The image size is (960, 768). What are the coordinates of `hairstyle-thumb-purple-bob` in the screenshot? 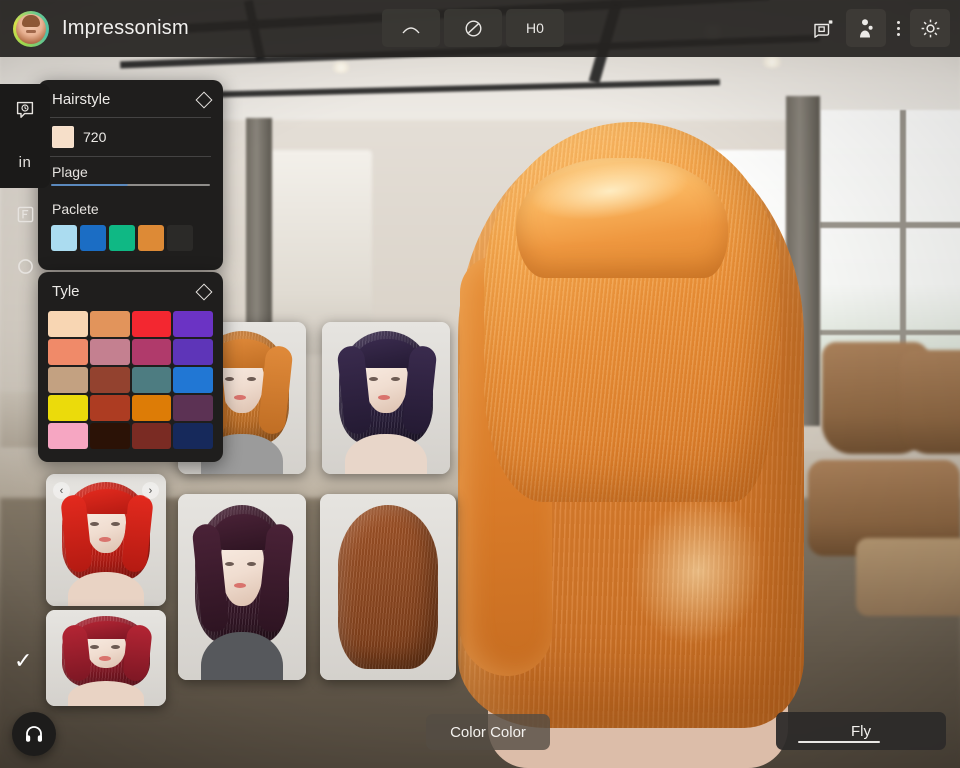 It's located at (386, 398).